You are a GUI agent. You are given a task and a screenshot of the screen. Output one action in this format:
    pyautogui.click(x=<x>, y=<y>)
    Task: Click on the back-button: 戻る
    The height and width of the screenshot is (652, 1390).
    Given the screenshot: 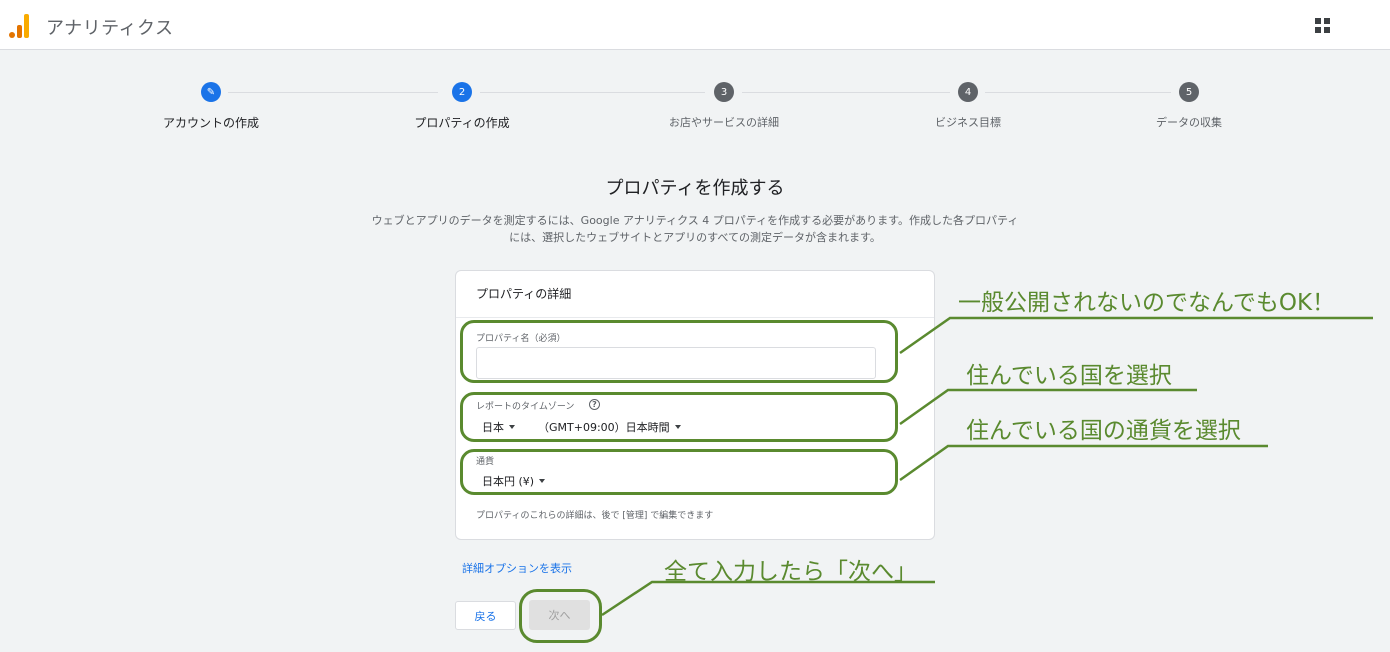 What is the action you would take?
    pyautogui.click(x=485, y=615)
    